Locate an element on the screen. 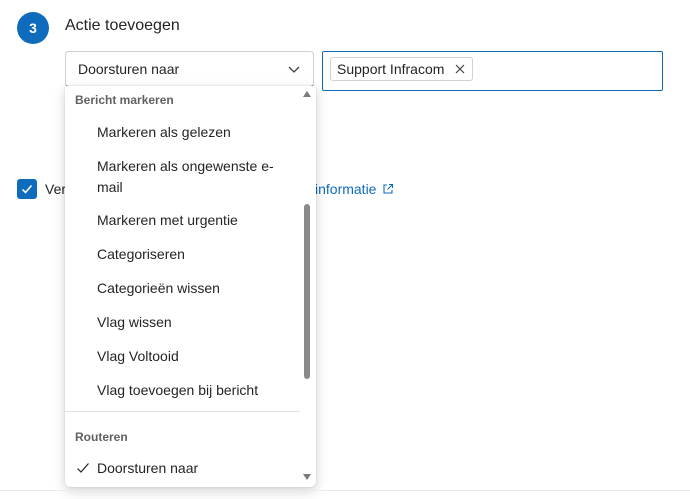 This screenshot has height=499, width=690. option-categorize: Categoriseren is located at coordinates (194, 254).